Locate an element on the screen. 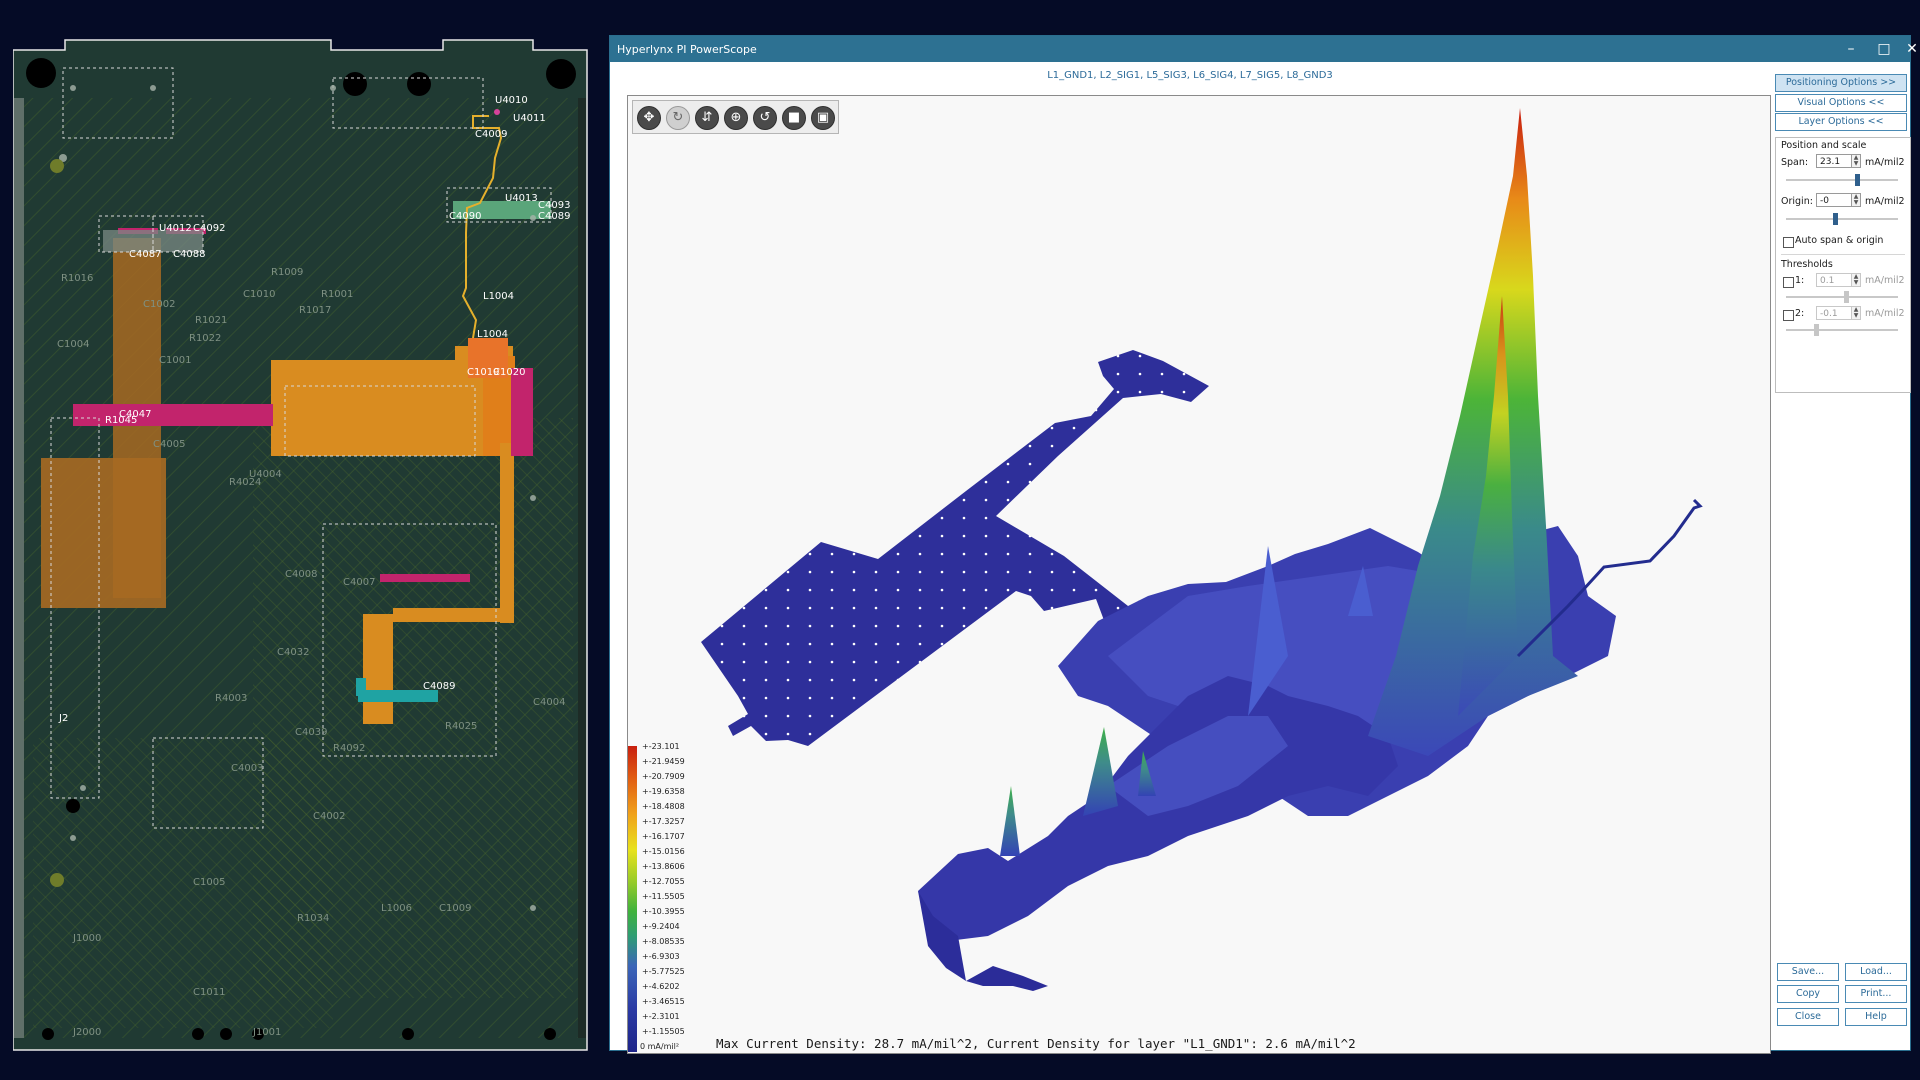 This screenshot has width=1920, height=1080. pcb-ref-label: U4012 is located at coordinates (175, 228).